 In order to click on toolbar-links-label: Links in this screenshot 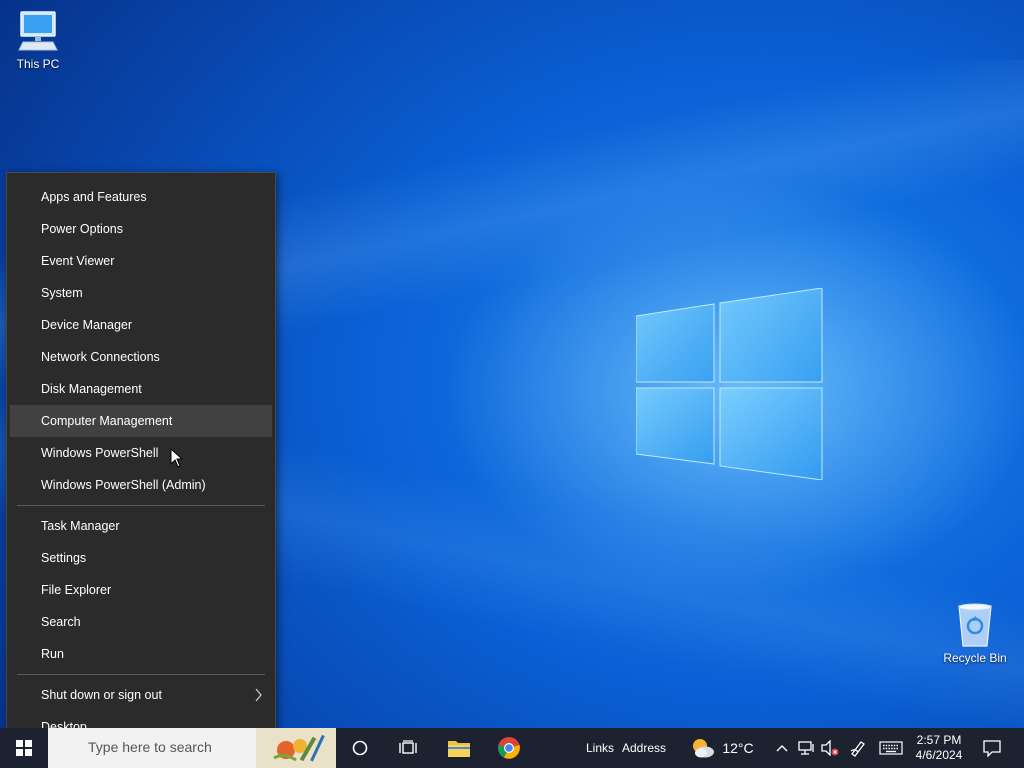, I will do `click(599, 748)`.